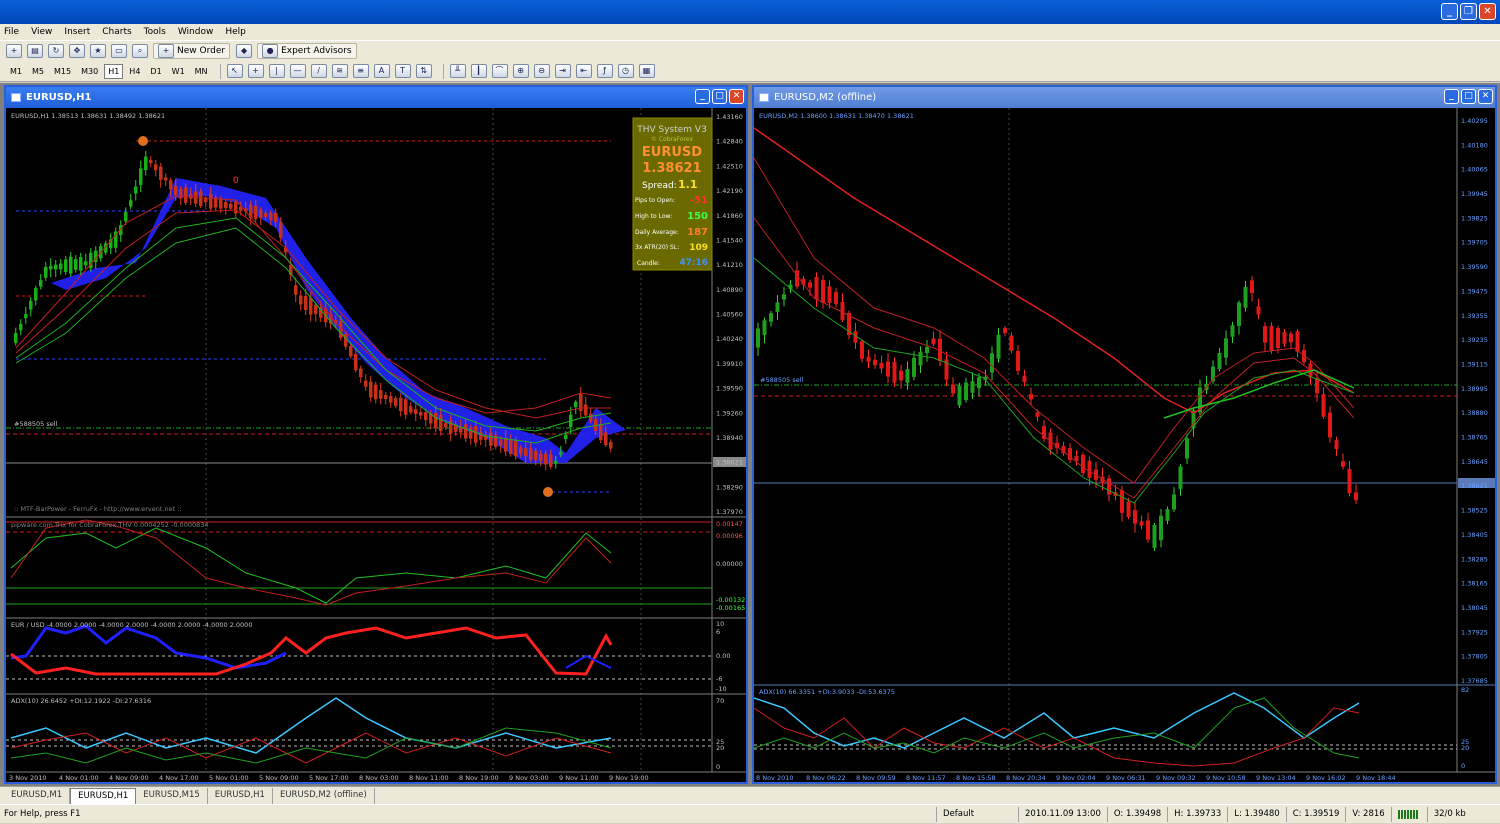  Describe the element at coordinates (297, 71) in the screenshot. I see `horizontal-line-icon: —` at that location.